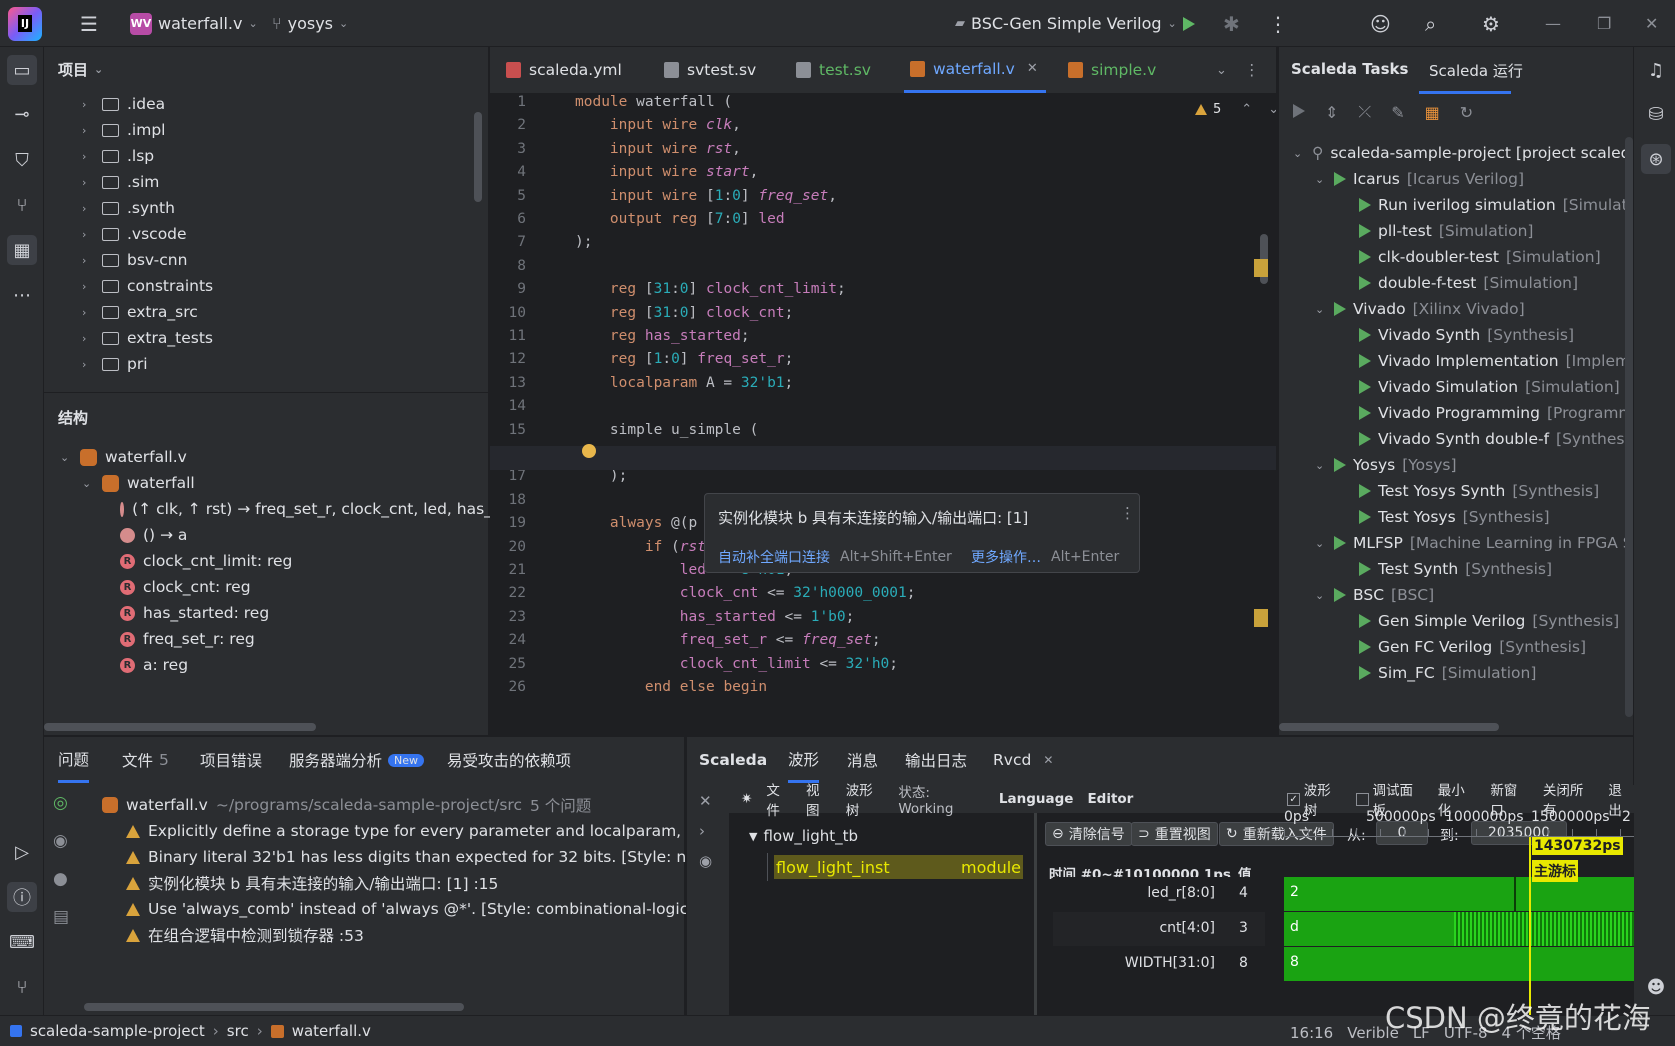 This screenshot has width=1675, height=1046. Describe the element at coordinates (138, 483) in the screenshot. I see `structure-module-node: ⌄ waterfall` at that location.